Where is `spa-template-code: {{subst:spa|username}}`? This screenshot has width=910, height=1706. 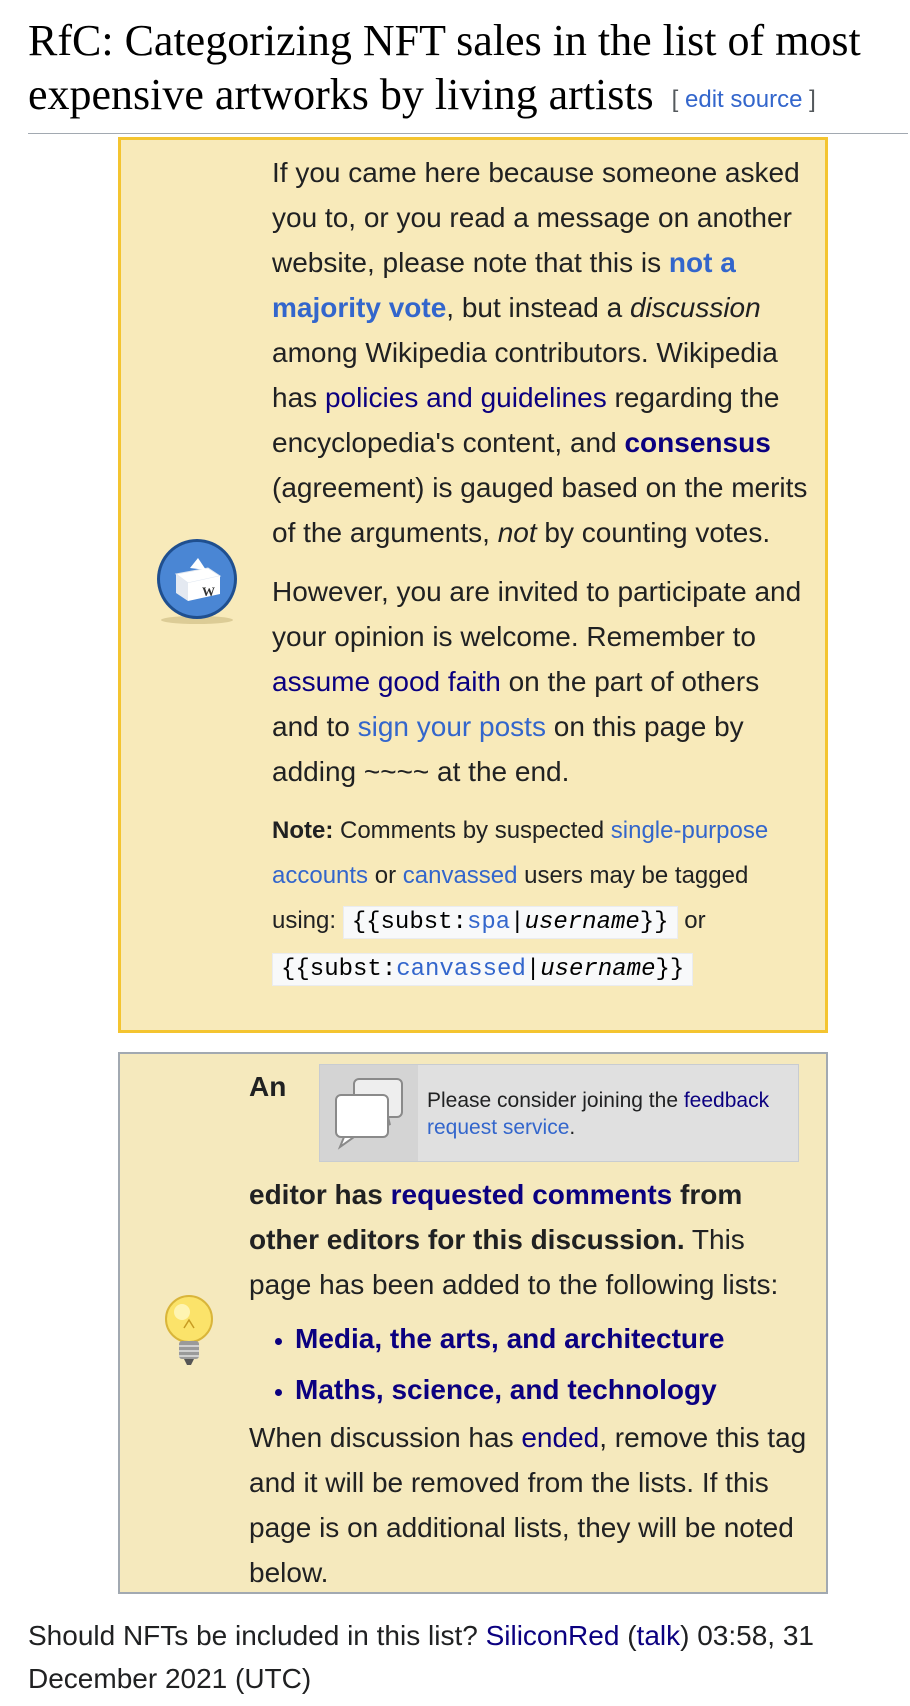 spa-template-code: {{subst:spa|username}} is located at coordinates (510, 922).